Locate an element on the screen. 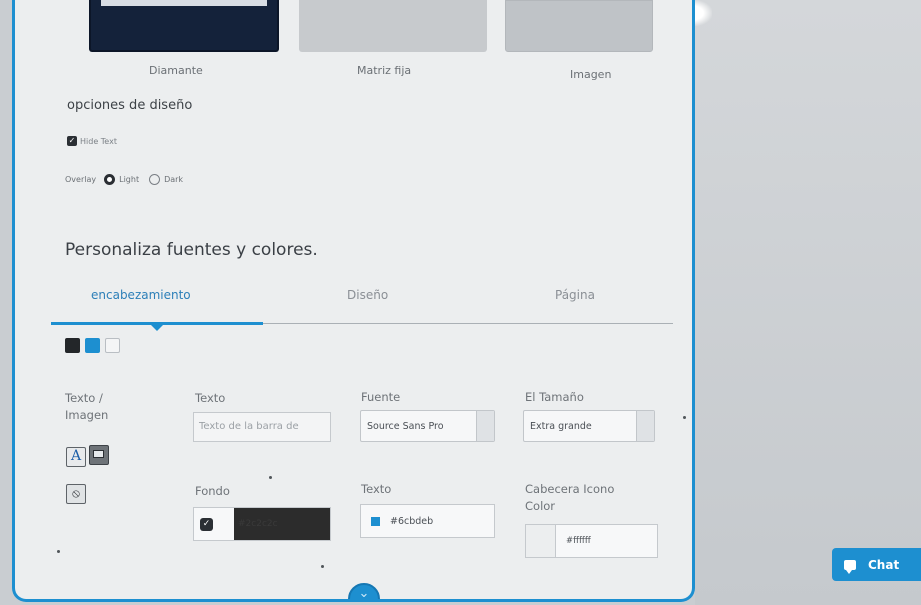 The image size is (921, 605). font-select-value: Source Sans Pro is located at coordinates (405, 426).